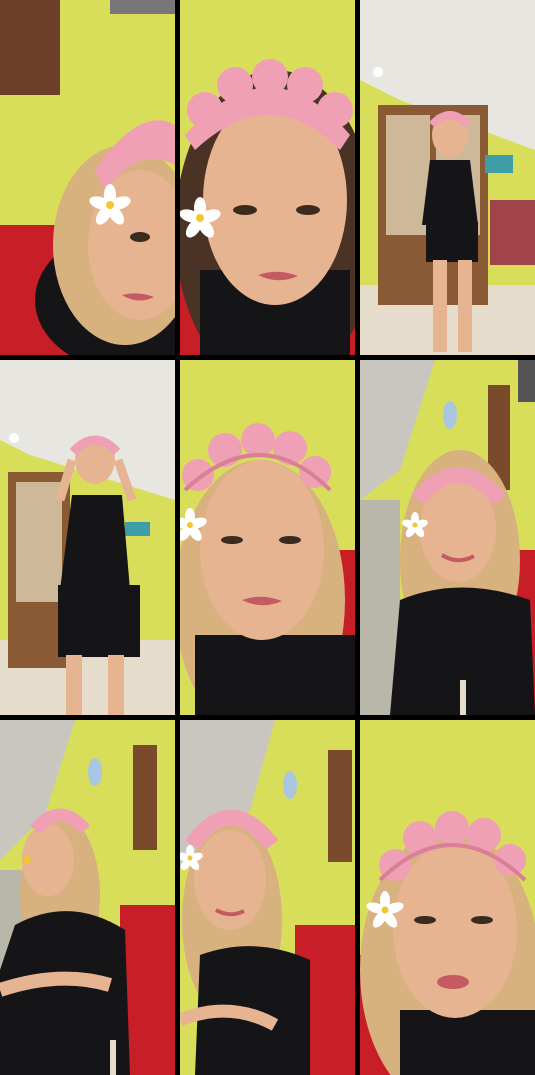 The width and height of the screenshot is (535, 1075). I want to click on frame-9-image, so click(447, 897).